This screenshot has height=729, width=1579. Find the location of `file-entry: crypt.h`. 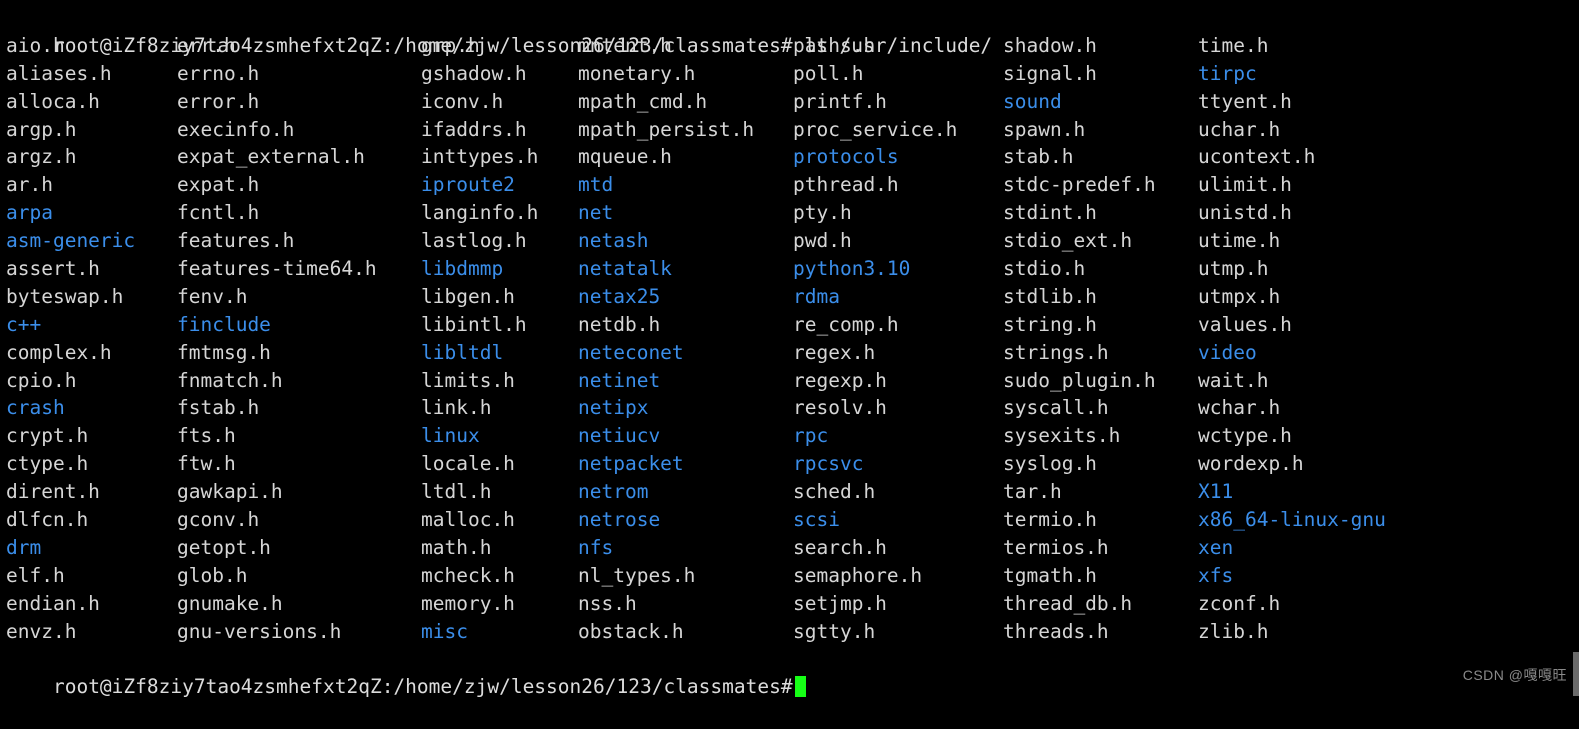

file-entry: crypt.h is located at coordinates (91, 436).